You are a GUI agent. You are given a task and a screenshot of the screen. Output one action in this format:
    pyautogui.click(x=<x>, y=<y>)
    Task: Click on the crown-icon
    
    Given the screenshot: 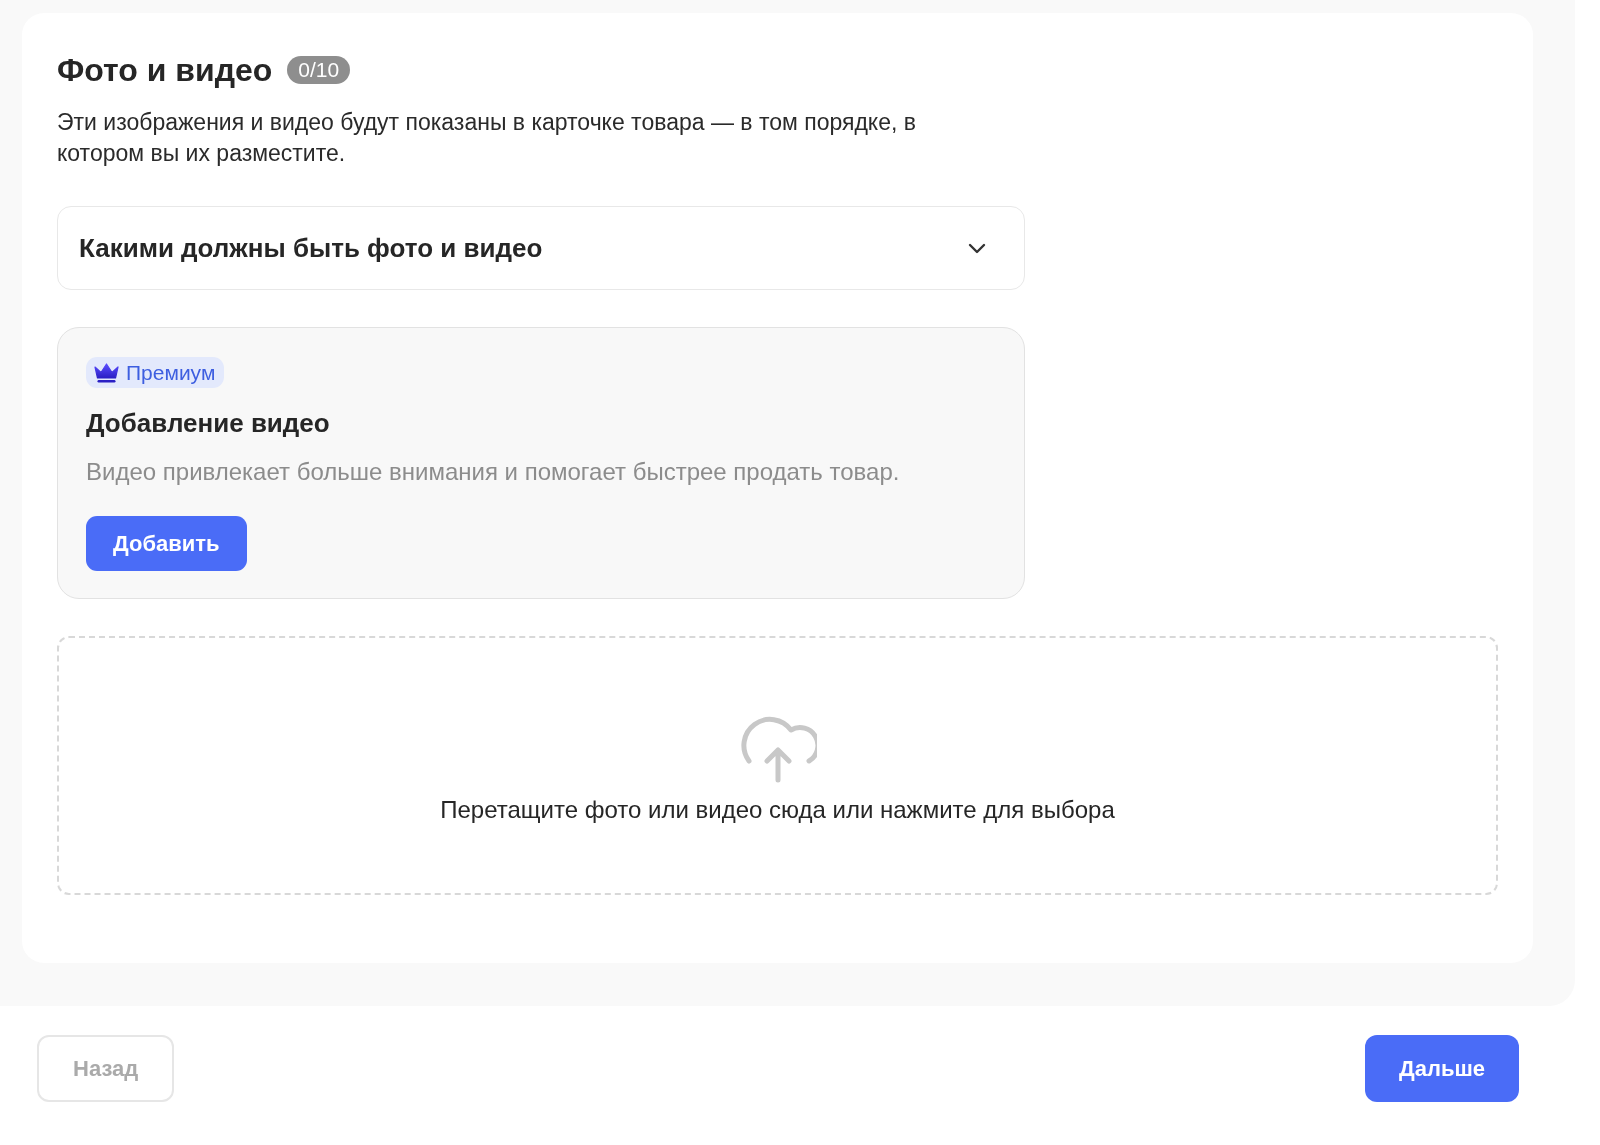 What is the action you would take?
    pyautogui.click(x=106, y=372)
    